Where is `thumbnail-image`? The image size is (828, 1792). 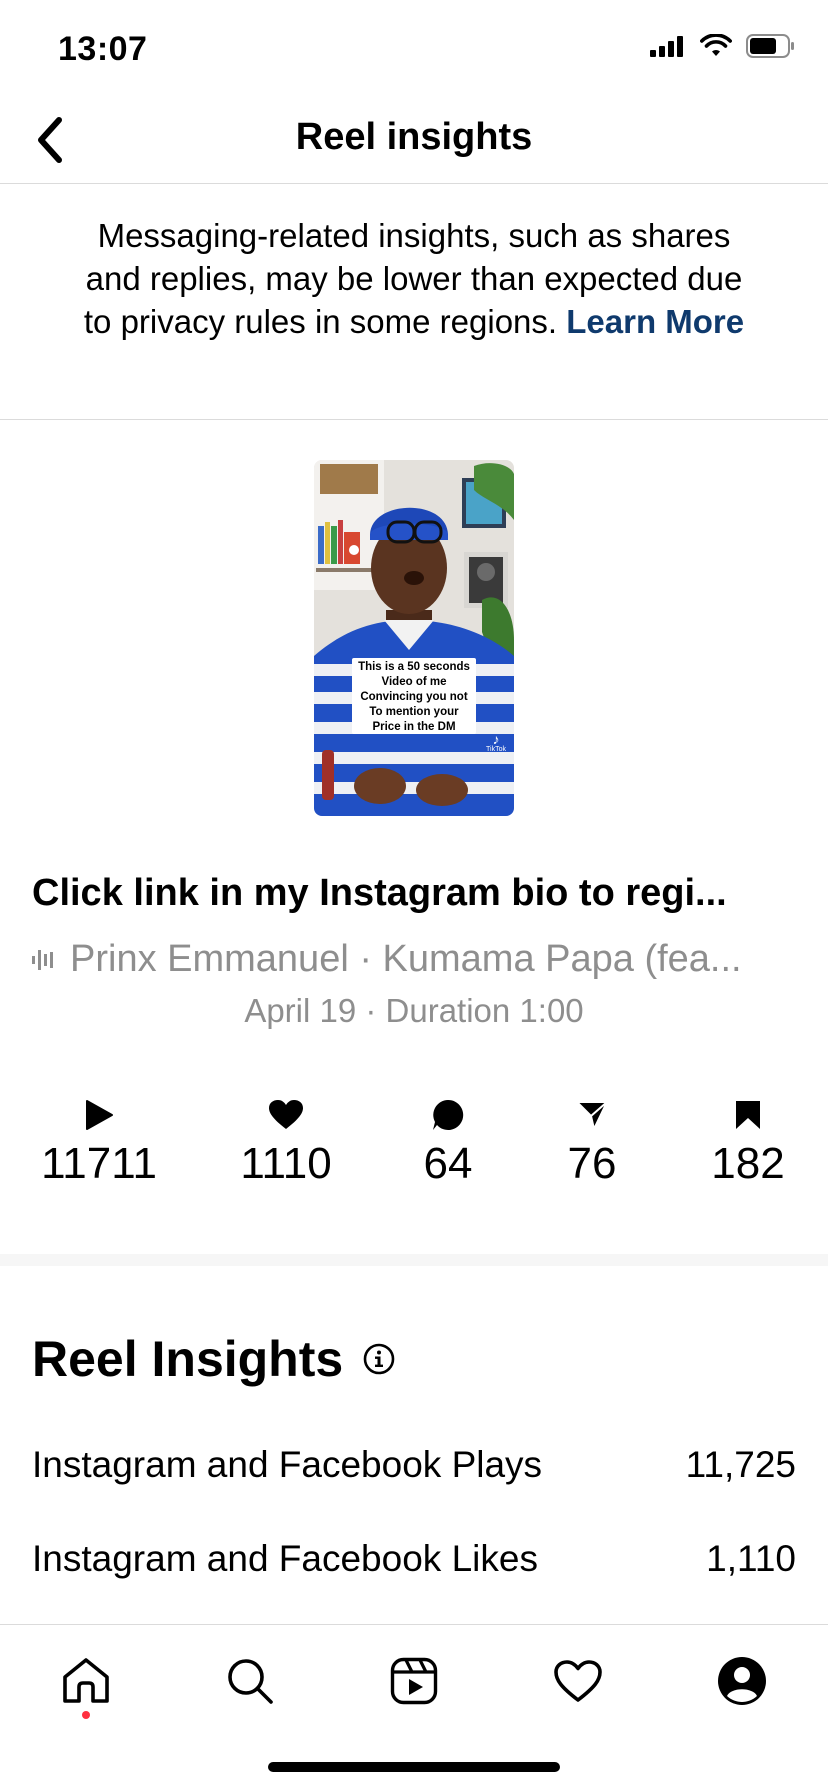 thumbnail-image is located at coordinates (414, 638).